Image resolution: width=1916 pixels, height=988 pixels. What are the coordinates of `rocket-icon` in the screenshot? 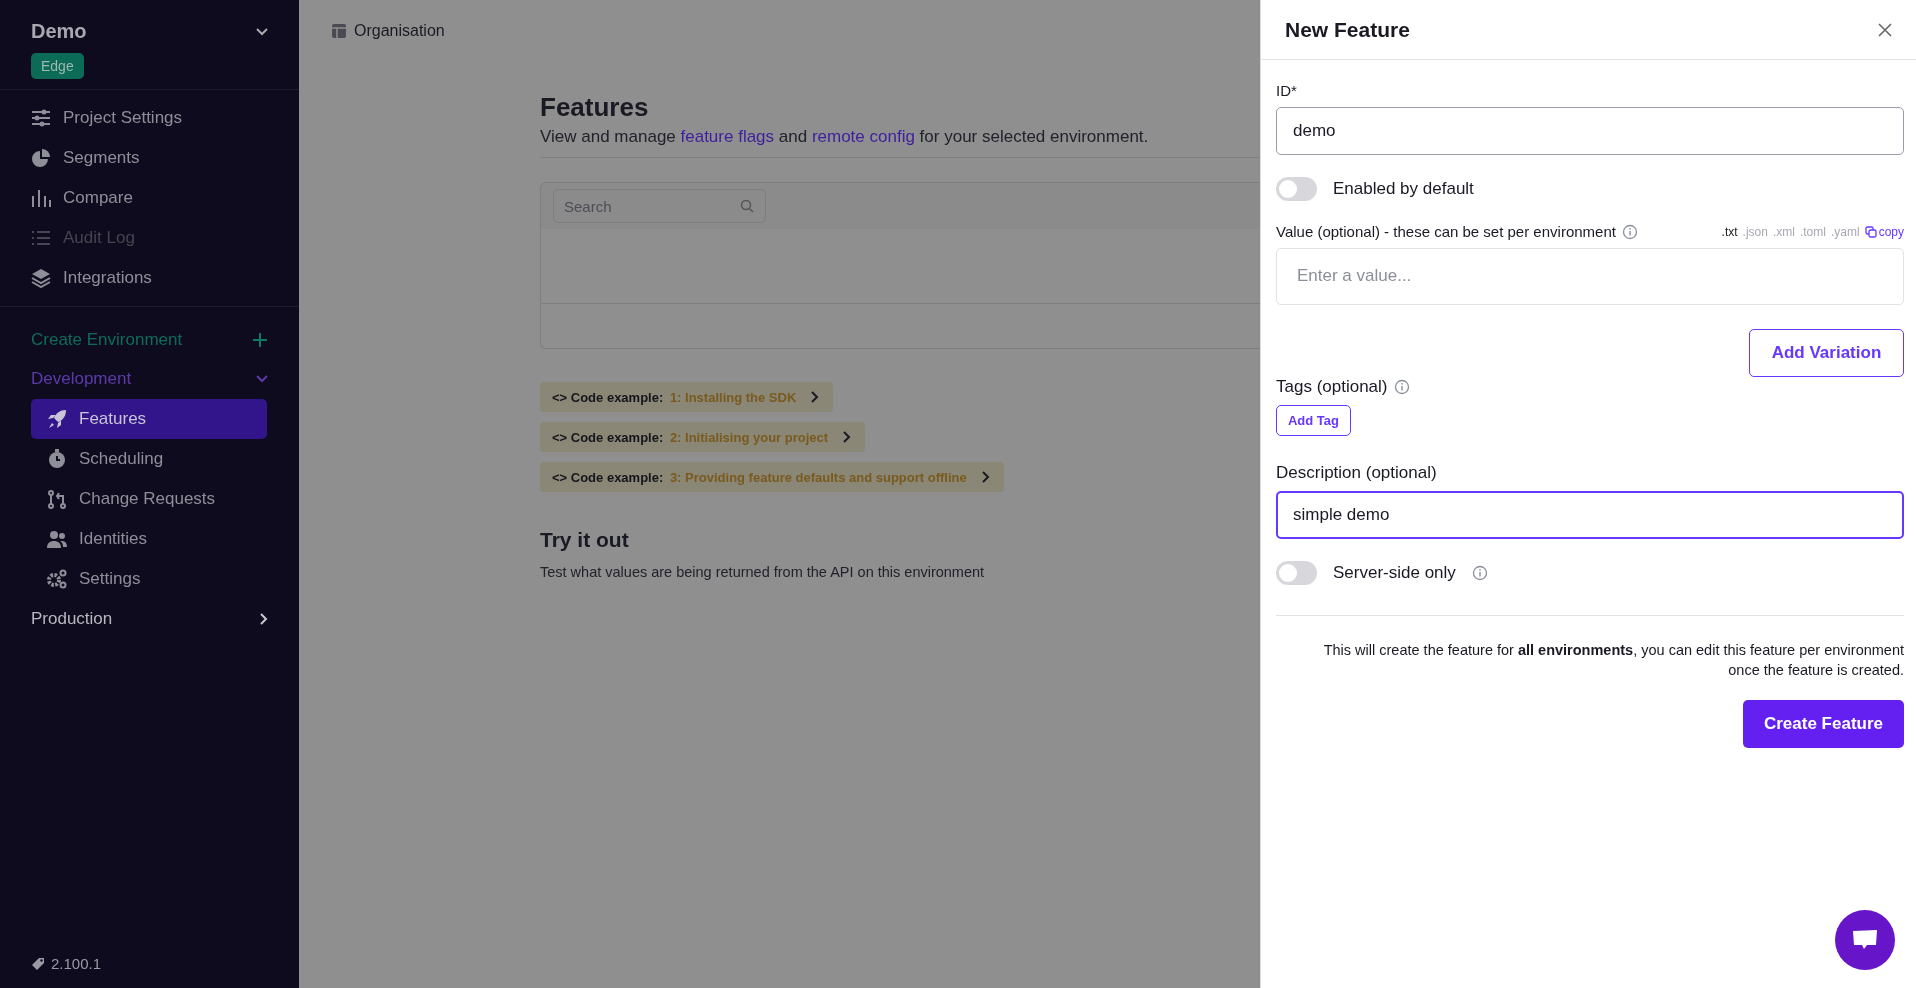 It's located at (57, 419).